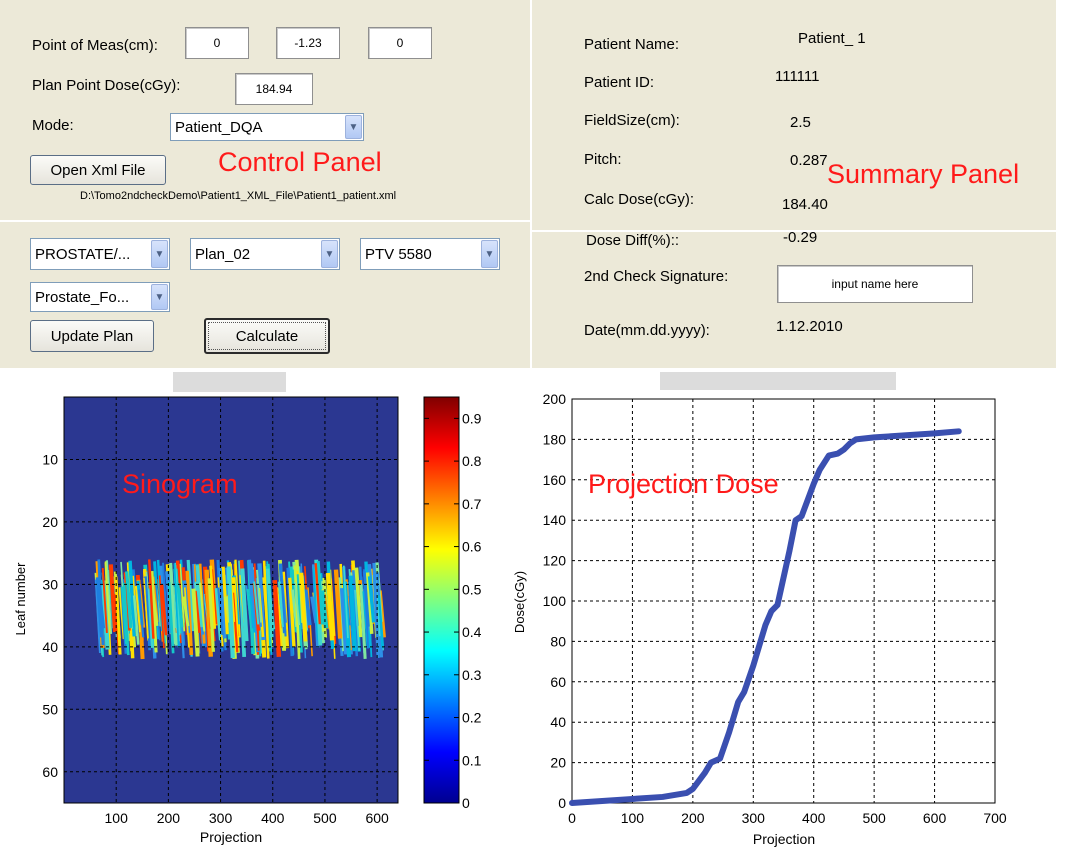  I want to click on sinogram-annotation: Sinogram, so click(180, 484).